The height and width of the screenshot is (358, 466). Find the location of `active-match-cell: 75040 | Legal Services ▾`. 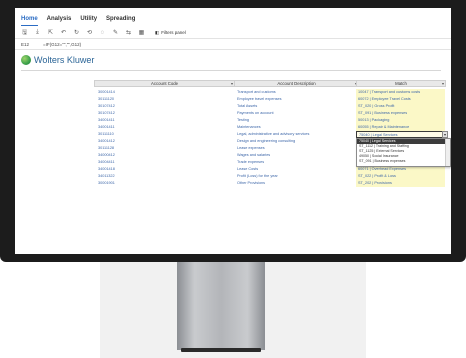

active-match-cell: 75040 | Legal Services ▾ is located at coordinates (402, 134).